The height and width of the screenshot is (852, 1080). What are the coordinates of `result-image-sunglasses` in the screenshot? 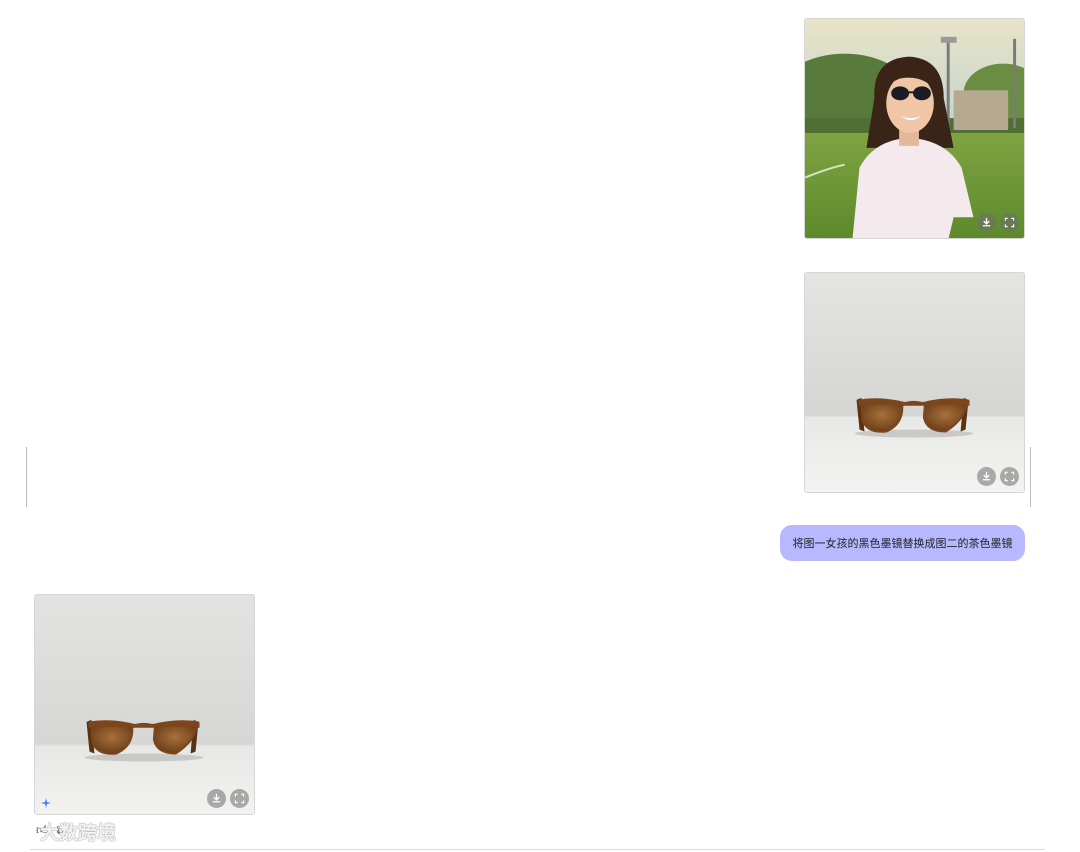 It's located at (144, 704).